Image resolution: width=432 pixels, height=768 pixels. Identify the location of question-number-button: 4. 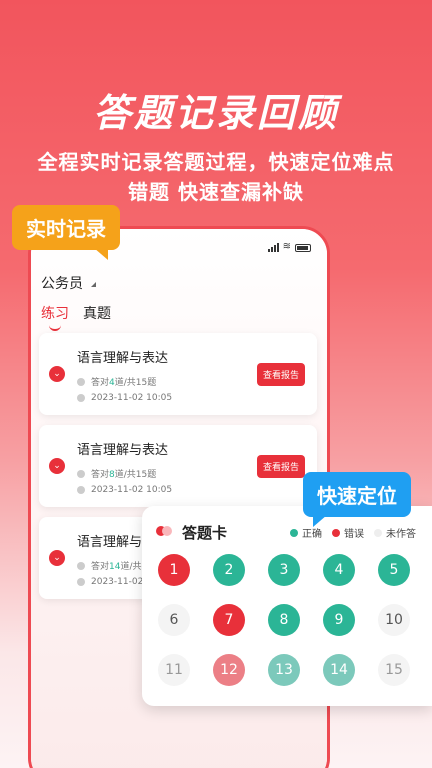
(339, 570).